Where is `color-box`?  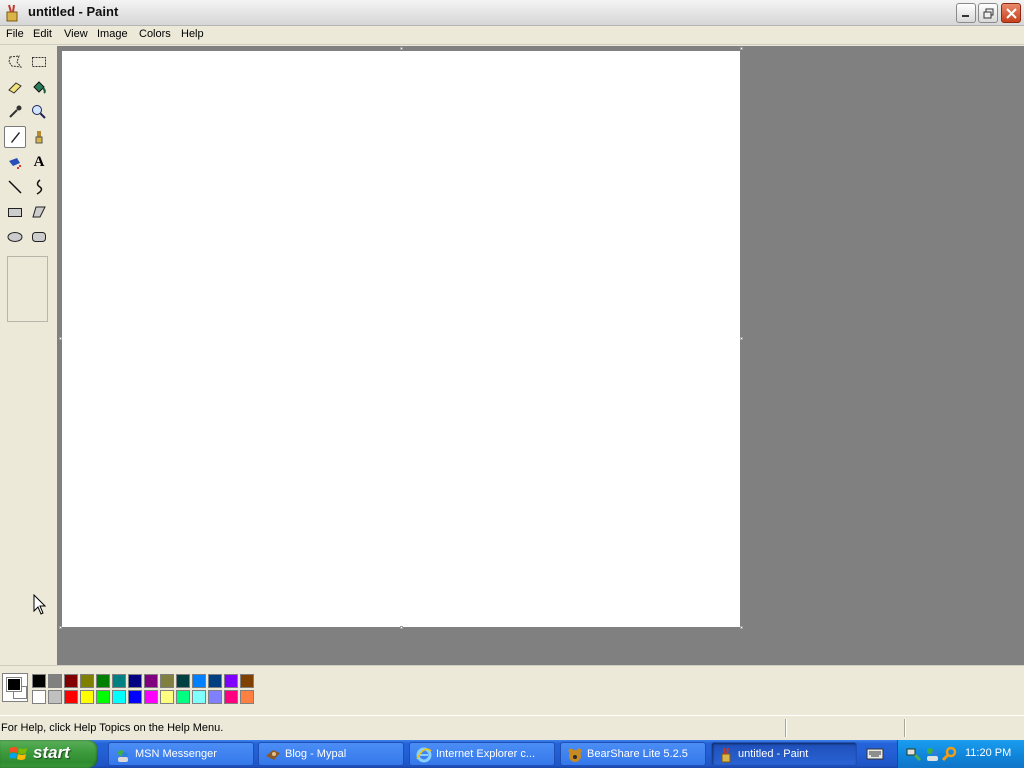 color-box is located at coordinates (512, 690).